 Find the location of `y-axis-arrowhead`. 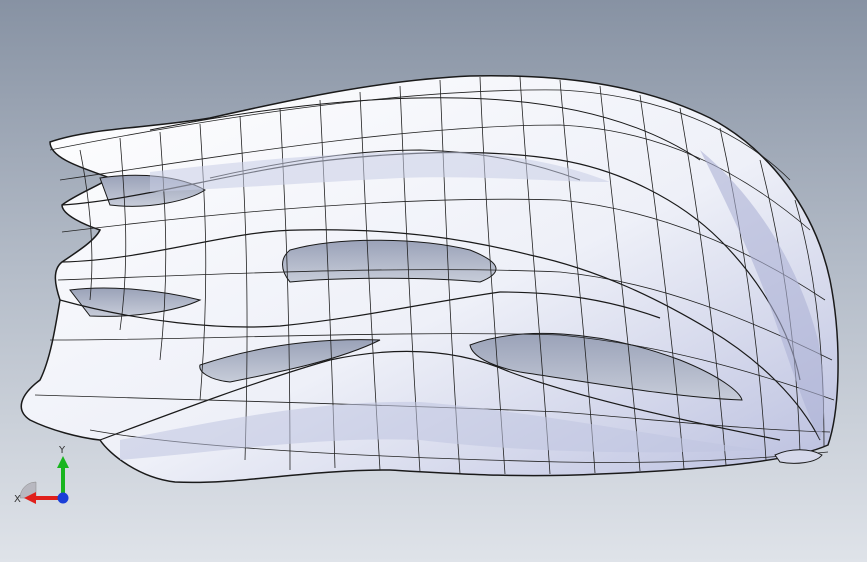

y-axis-arrowhead is located at coordinates (63, 462).